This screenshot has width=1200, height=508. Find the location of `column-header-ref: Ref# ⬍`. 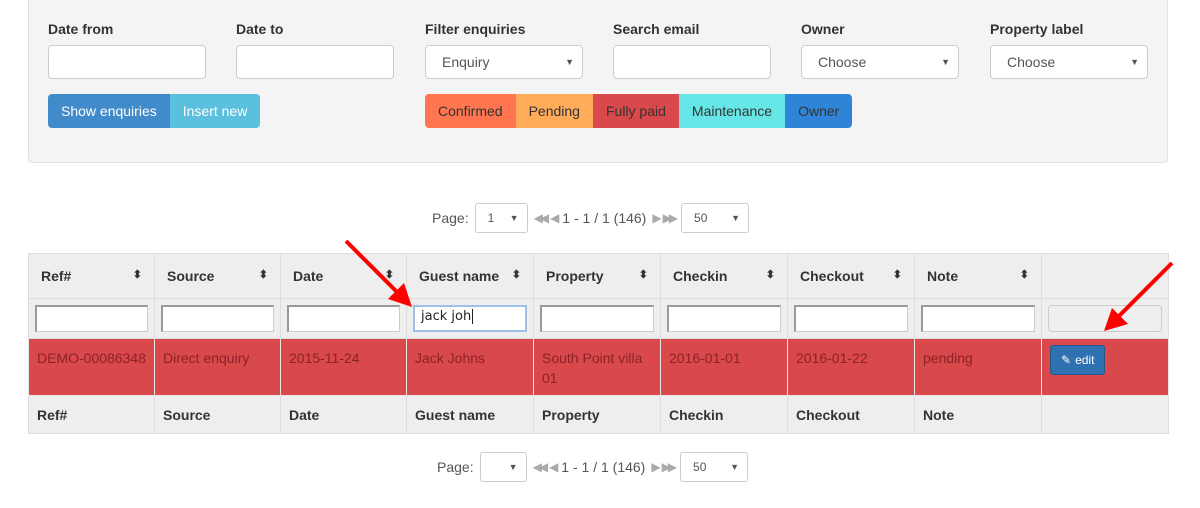

column-header-ref: Ref# ⬍ is located at coordinates (91, 276).